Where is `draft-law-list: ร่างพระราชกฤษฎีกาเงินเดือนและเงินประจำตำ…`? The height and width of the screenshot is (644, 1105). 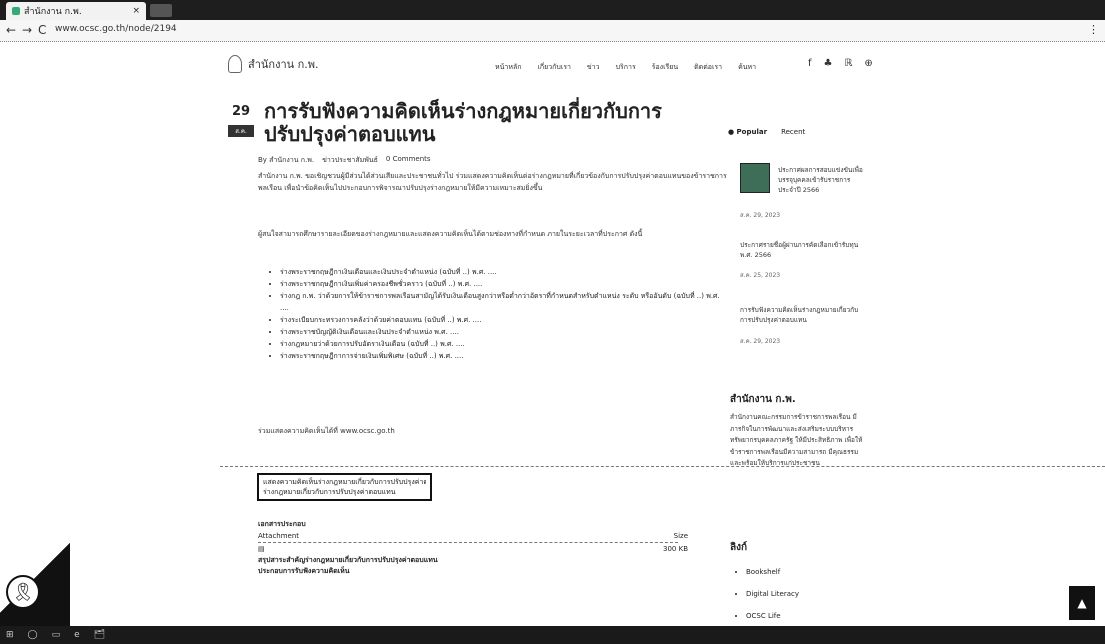 draft-law-list: ร่างพระราชกฤษฎีกาเงินเดือนและเงินประจำตำ… is located at coordinates (499, 314).